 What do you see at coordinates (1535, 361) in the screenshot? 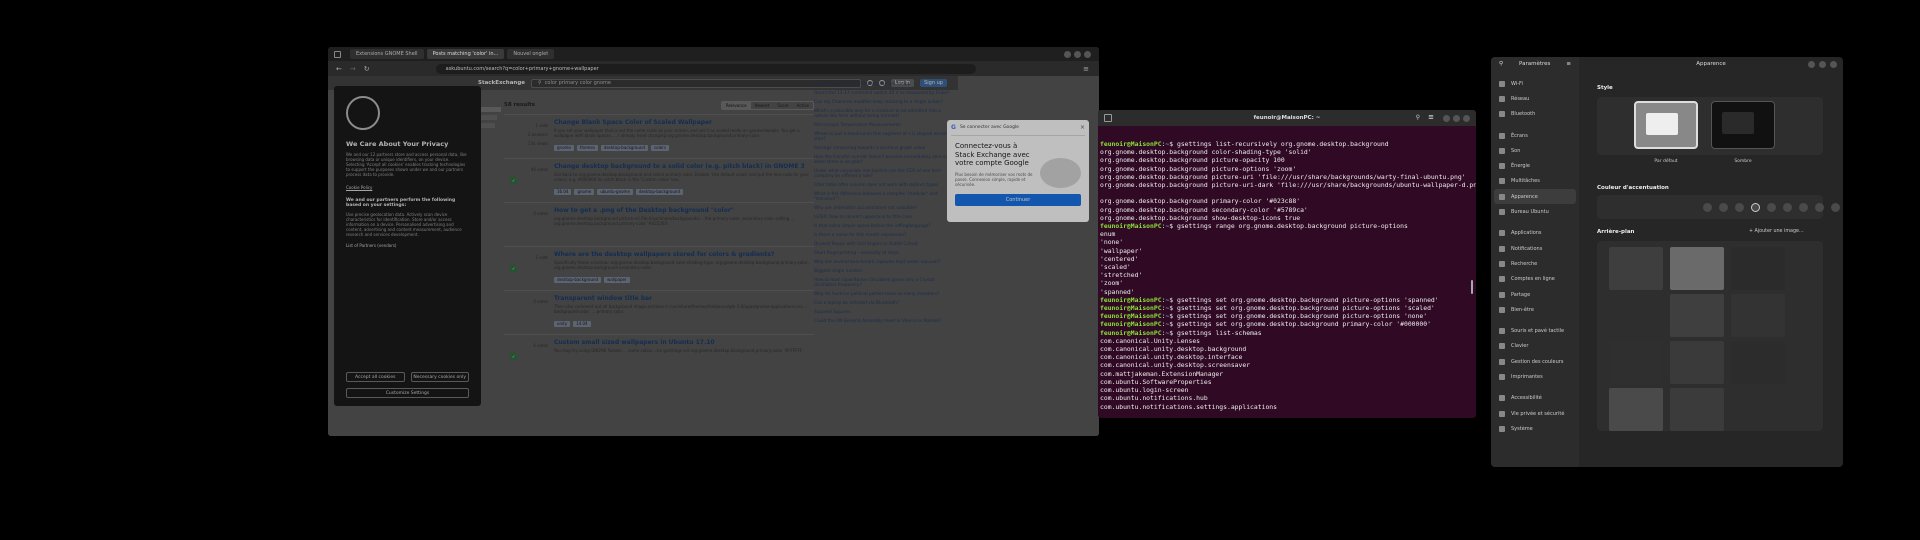
I see `sidebar-item-color: Gestion des couleurs` at bounding box center [1535, 361].